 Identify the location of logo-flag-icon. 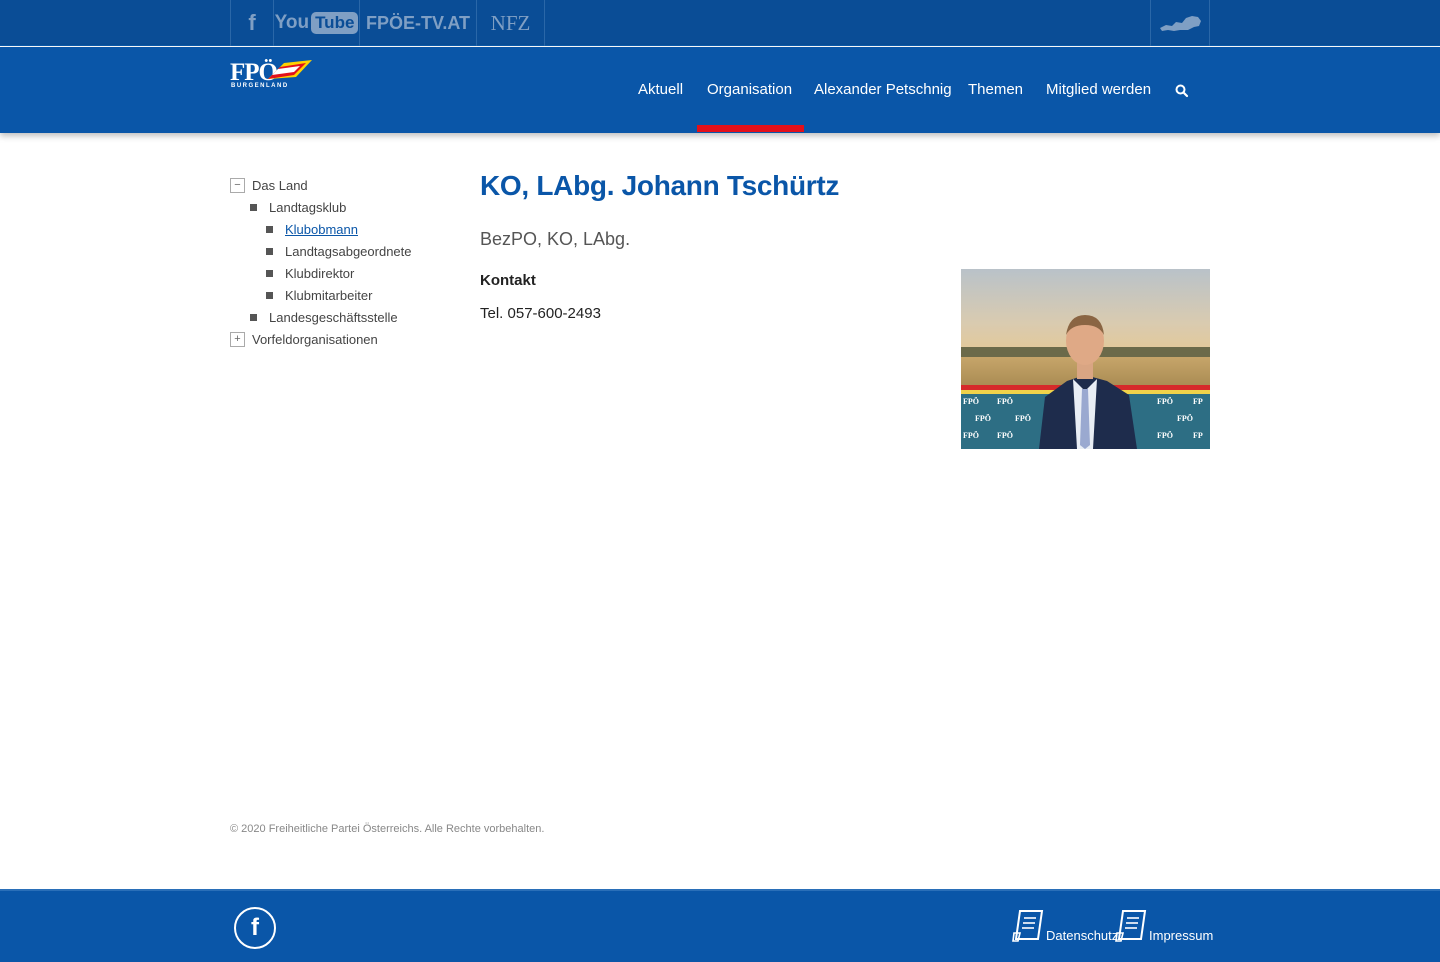
(290, 69).